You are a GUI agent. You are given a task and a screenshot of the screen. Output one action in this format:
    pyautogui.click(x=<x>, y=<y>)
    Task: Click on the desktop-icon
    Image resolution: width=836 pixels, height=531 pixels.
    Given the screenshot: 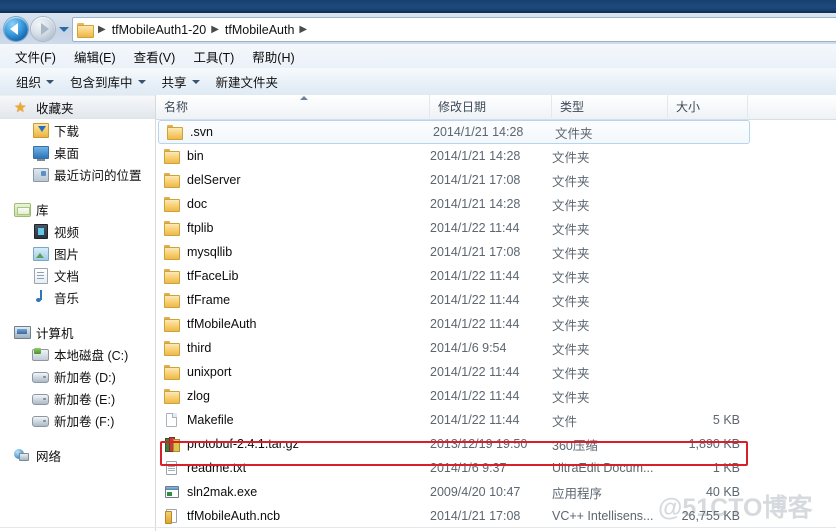 What is the action you would take?
    pyautogui.click(x=40, y=152)
    